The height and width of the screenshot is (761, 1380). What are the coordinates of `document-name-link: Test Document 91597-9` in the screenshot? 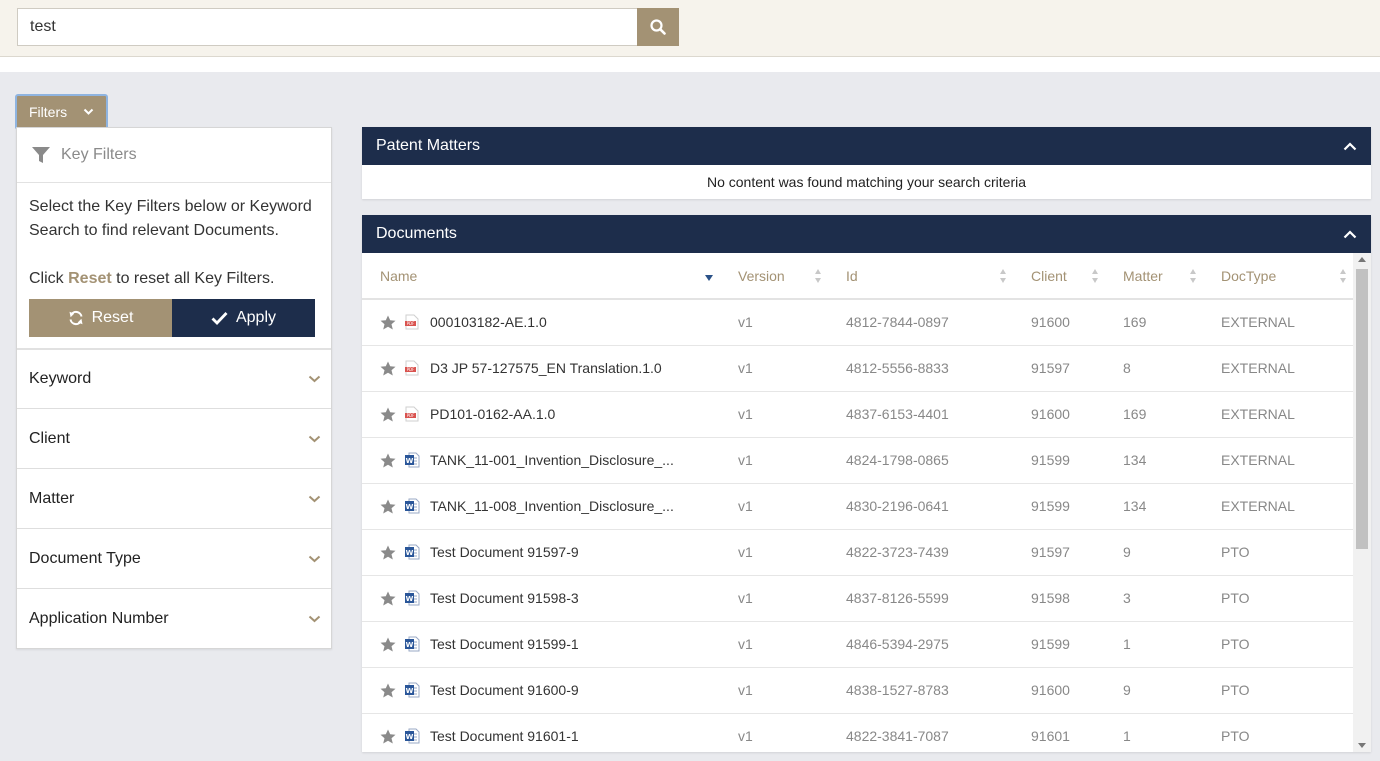 It's located at (504, 552).